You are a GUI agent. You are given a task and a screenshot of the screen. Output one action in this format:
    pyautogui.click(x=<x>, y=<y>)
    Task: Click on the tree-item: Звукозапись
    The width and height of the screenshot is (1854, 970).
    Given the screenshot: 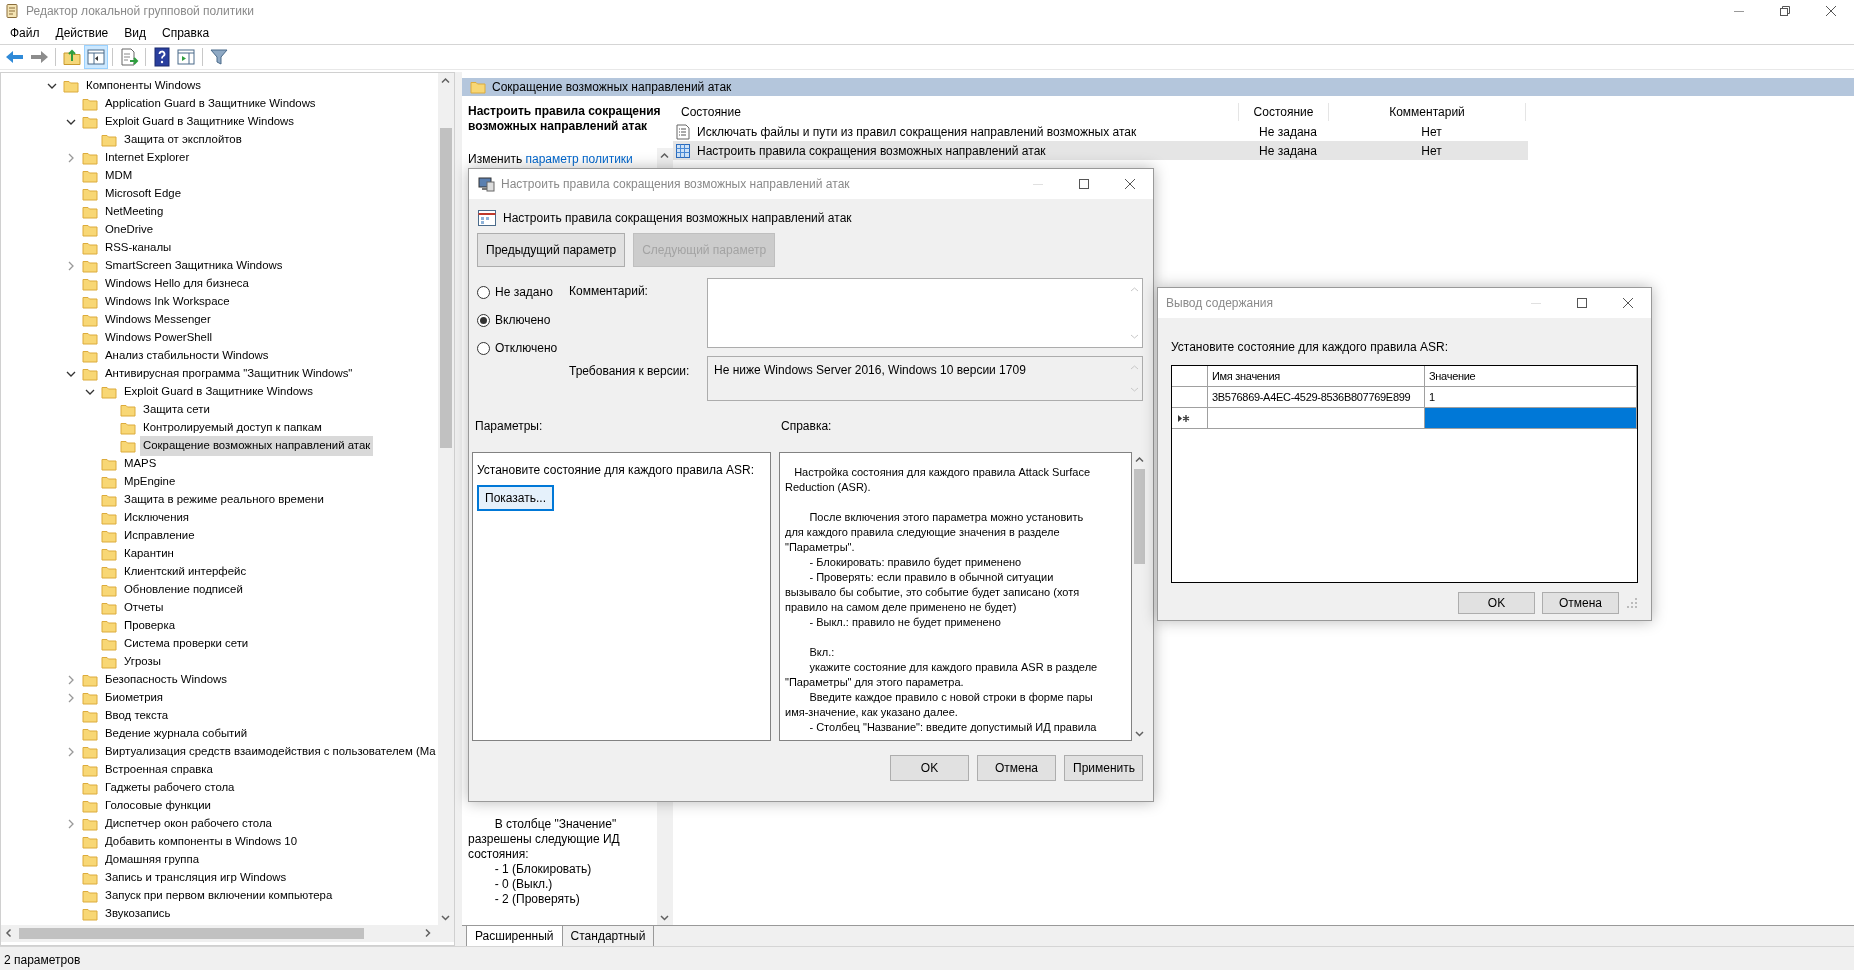 What is the action you would take?
    pyautogui.click(x=138, y=914)
    